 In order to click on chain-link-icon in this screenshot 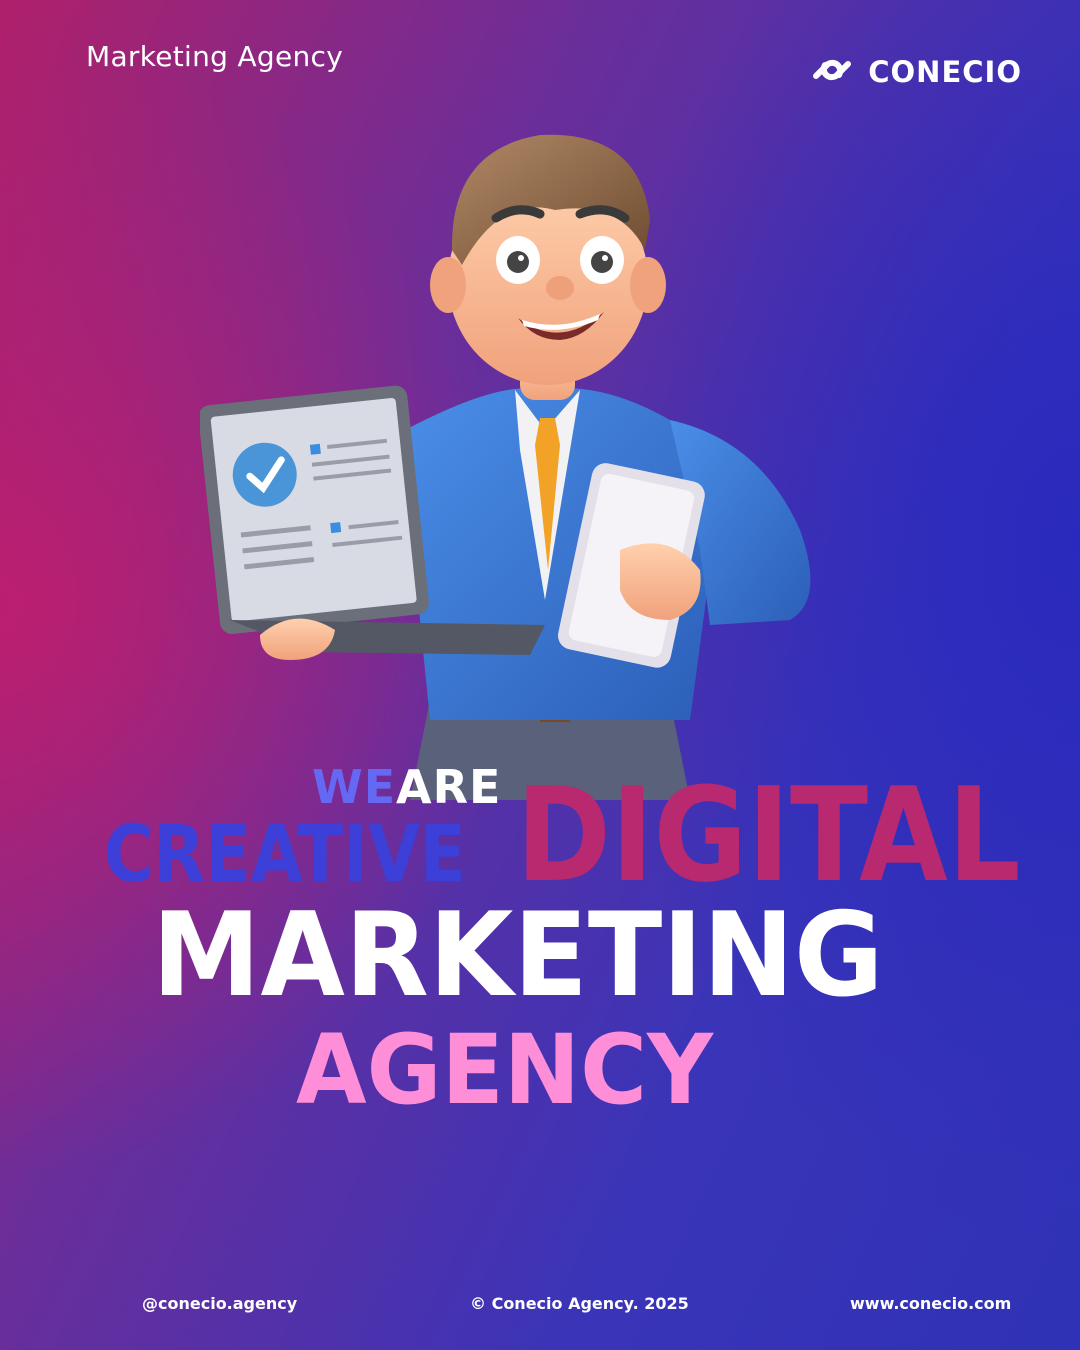, I will do `click(832, 72)`.